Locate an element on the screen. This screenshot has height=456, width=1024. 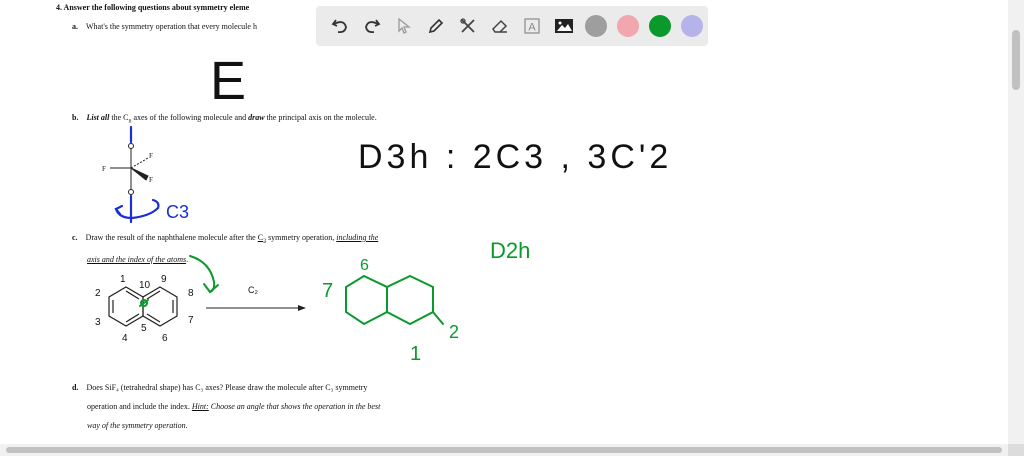
index-6: 6 is located at coordinates (165, 338).